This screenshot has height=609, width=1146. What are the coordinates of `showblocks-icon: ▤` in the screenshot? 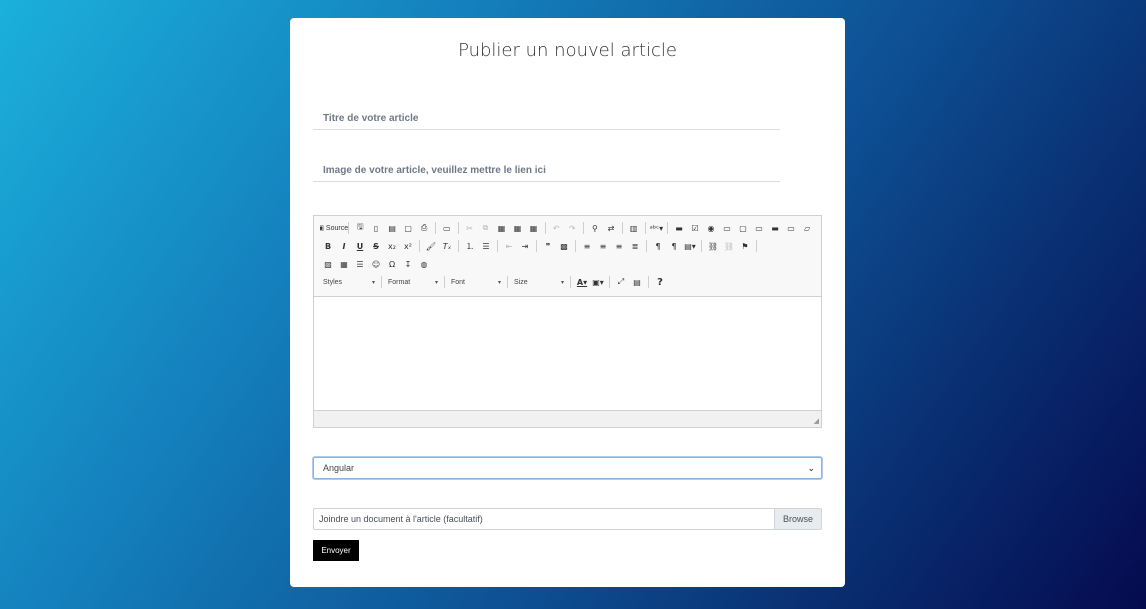 It's located at (637, 282).